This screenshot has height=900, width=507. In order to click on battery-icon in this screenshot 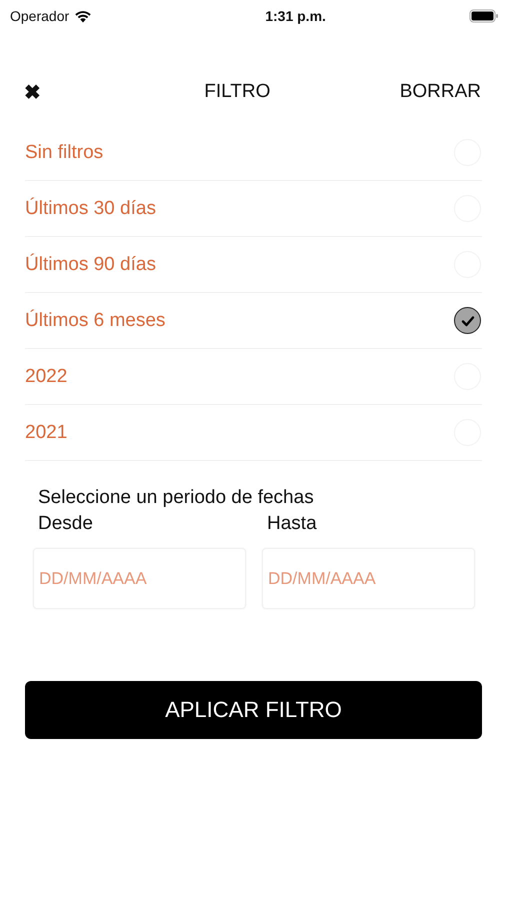, I will do `click(483, 16)`.